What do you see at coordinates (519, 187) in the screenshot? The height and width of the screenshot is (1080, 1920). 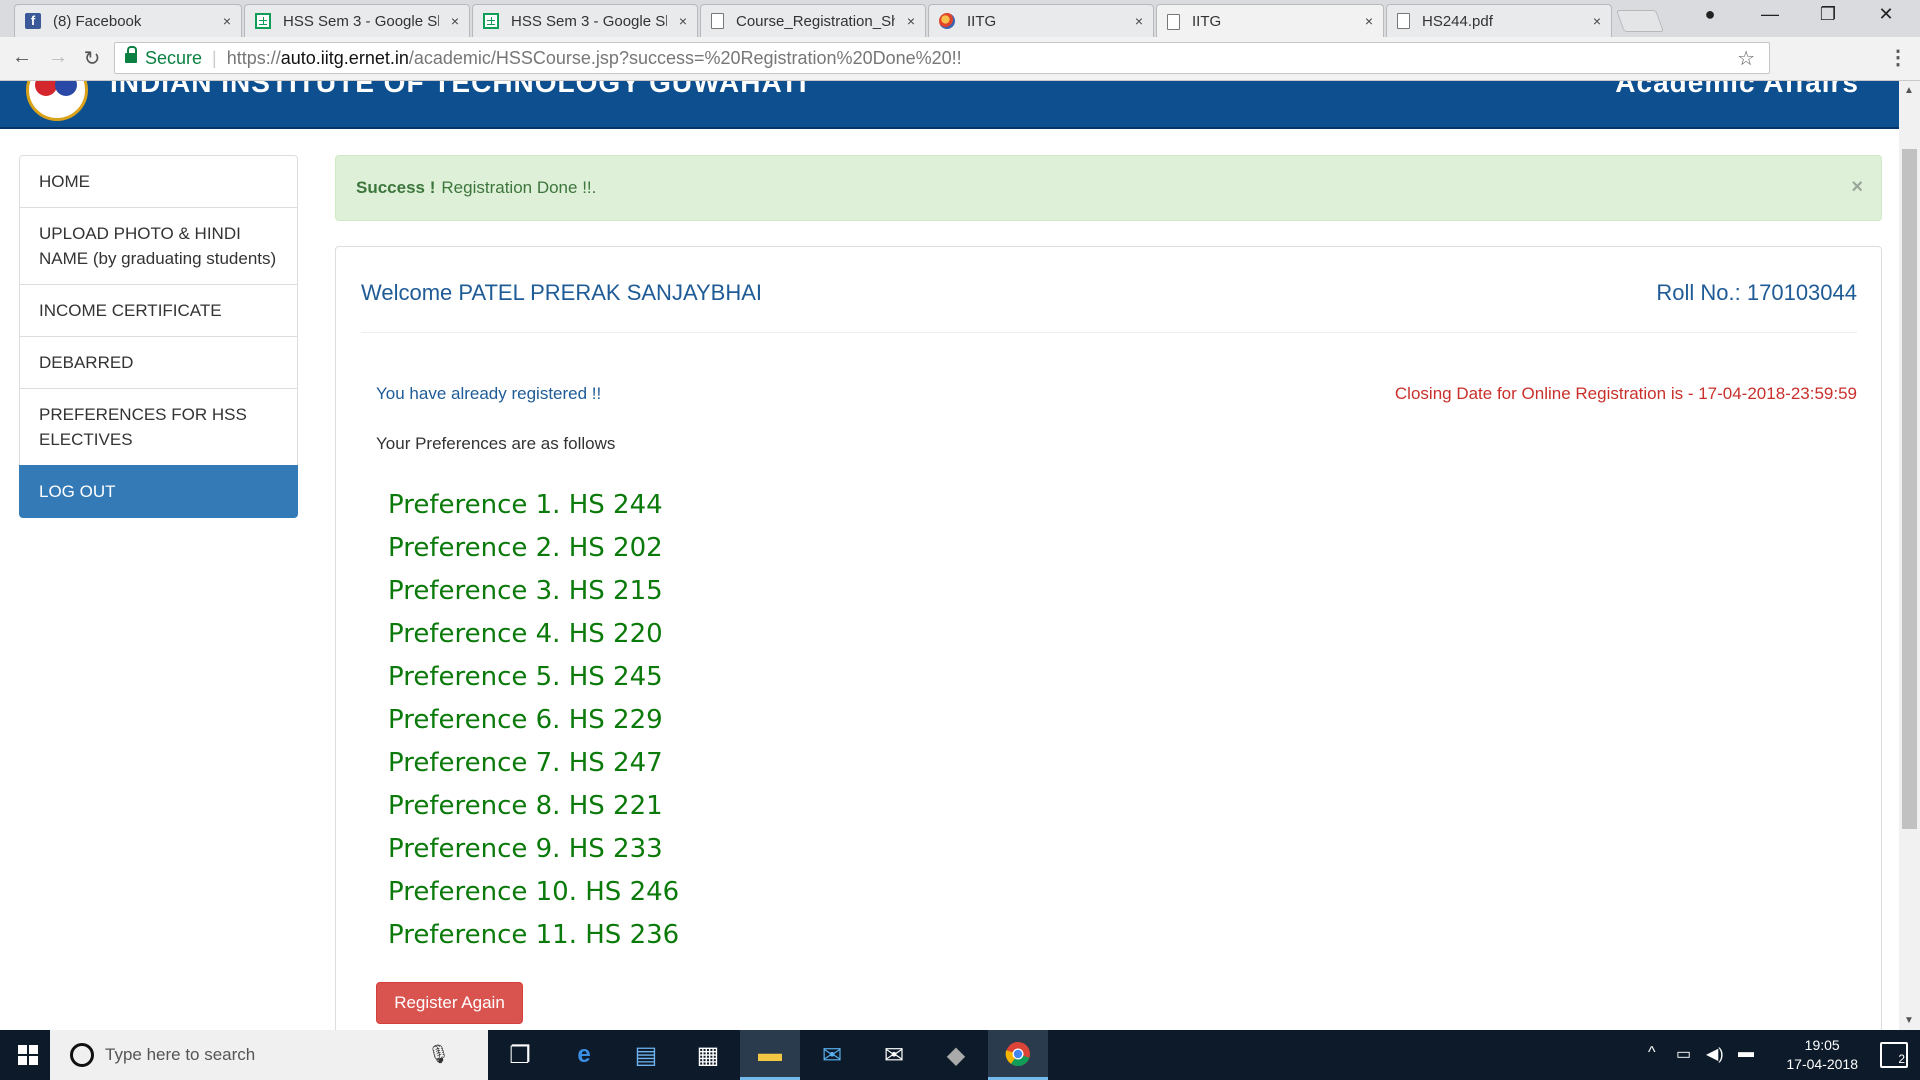 I see `alert-message: Registration Done !!.` at bounding box center [519, 187].